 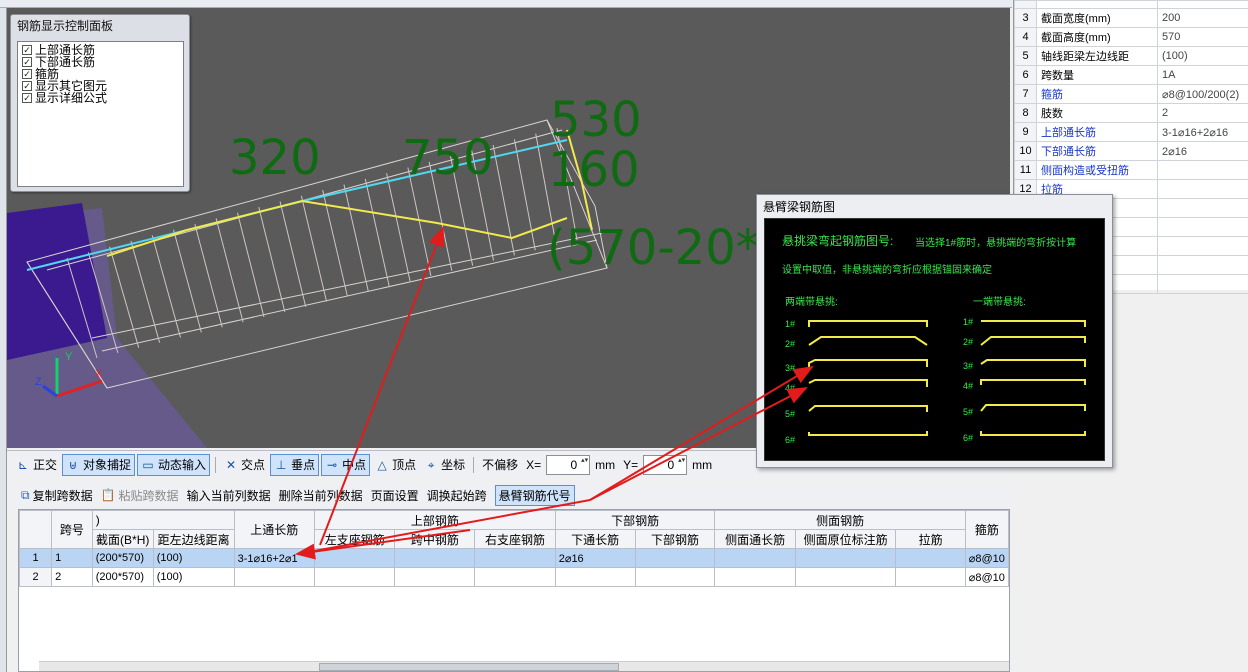 I want to click on row-number: 1, so click(x=36, y=558).